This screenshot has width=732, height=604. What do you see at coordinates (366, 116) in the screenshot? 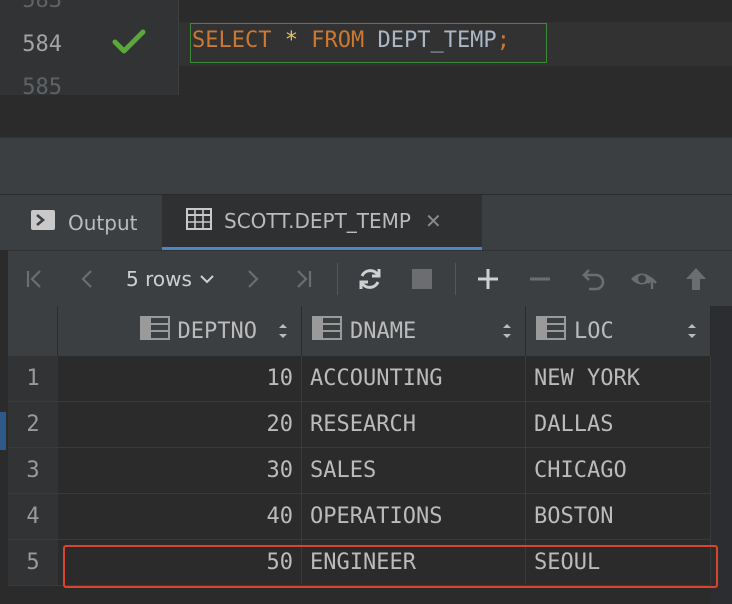
I see `editor-empty-area` at bounding box center [366, 116].